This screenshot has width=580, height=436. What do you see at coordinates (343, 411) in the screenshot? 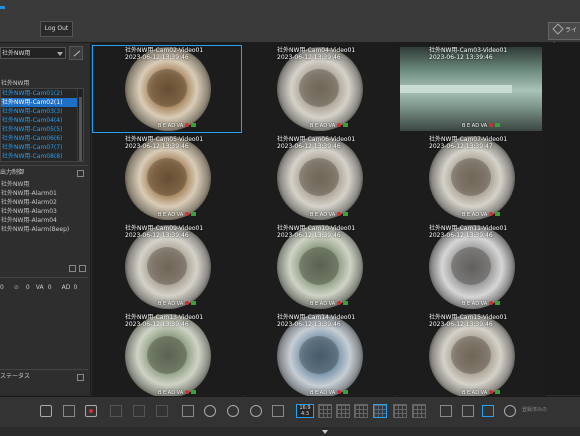
I see `layout-2x2-icon` at bounding box center [343, 411].